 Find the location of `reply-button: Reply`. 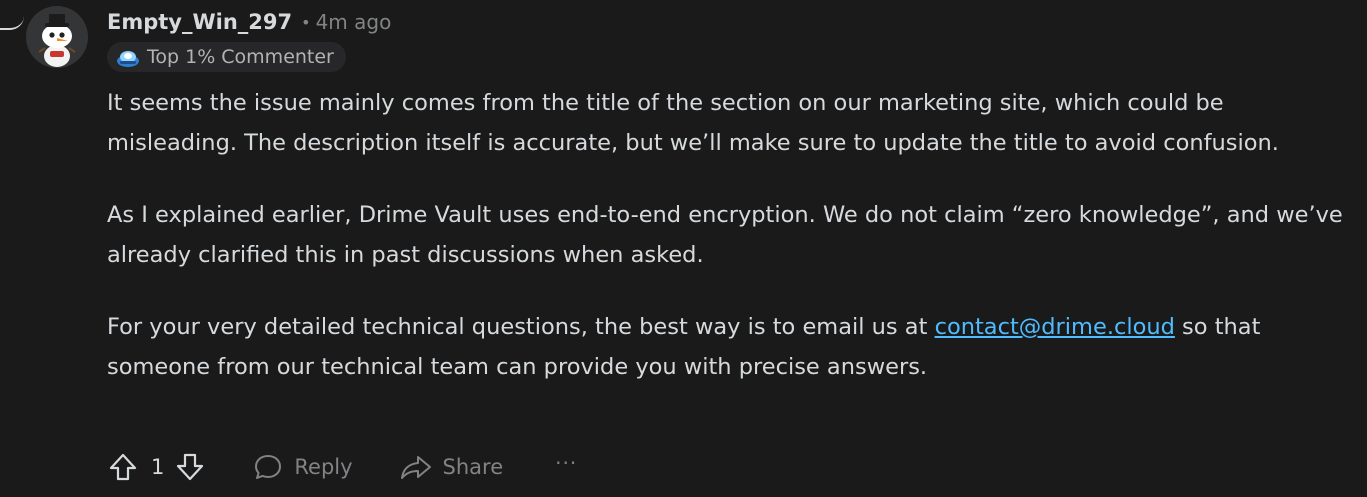

reply-button: Reply is located at coordinates (302, 467).